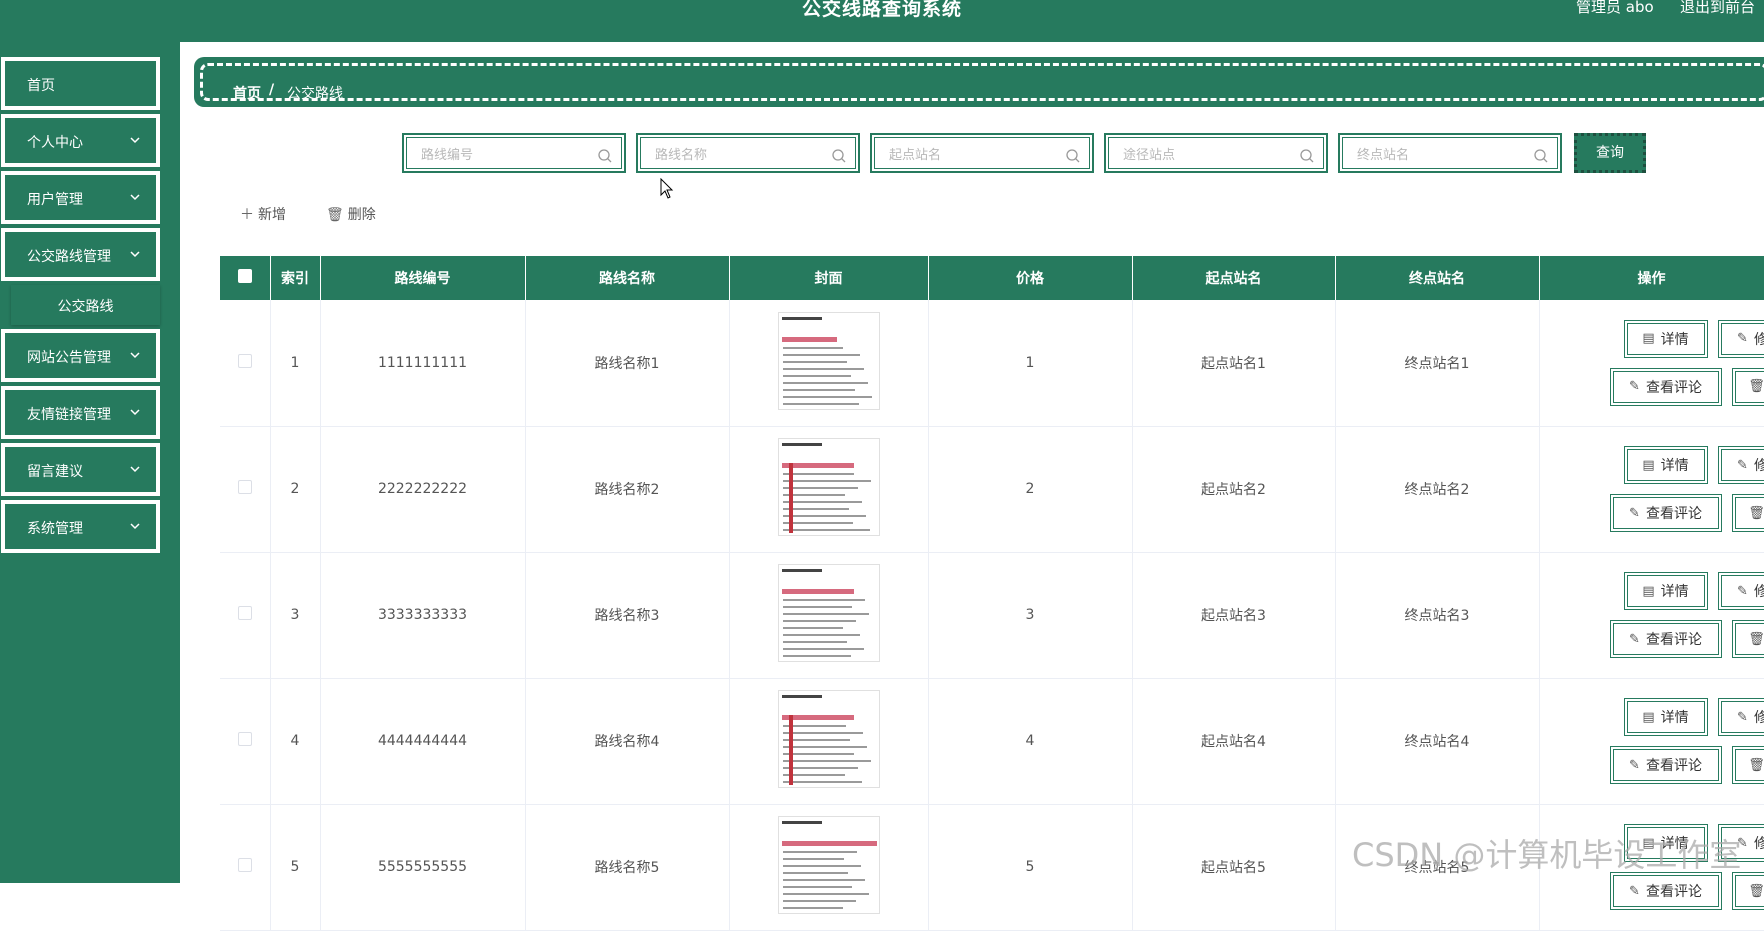 This screenshot has width=1764, height=931. I want to click on row-end-station: 终点站名1, so click(1437, 363).